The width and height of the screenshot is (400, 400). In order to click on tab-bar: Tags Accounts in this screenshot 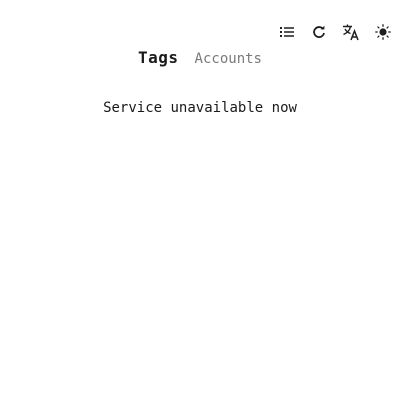, I will do `click(200, 57)`.